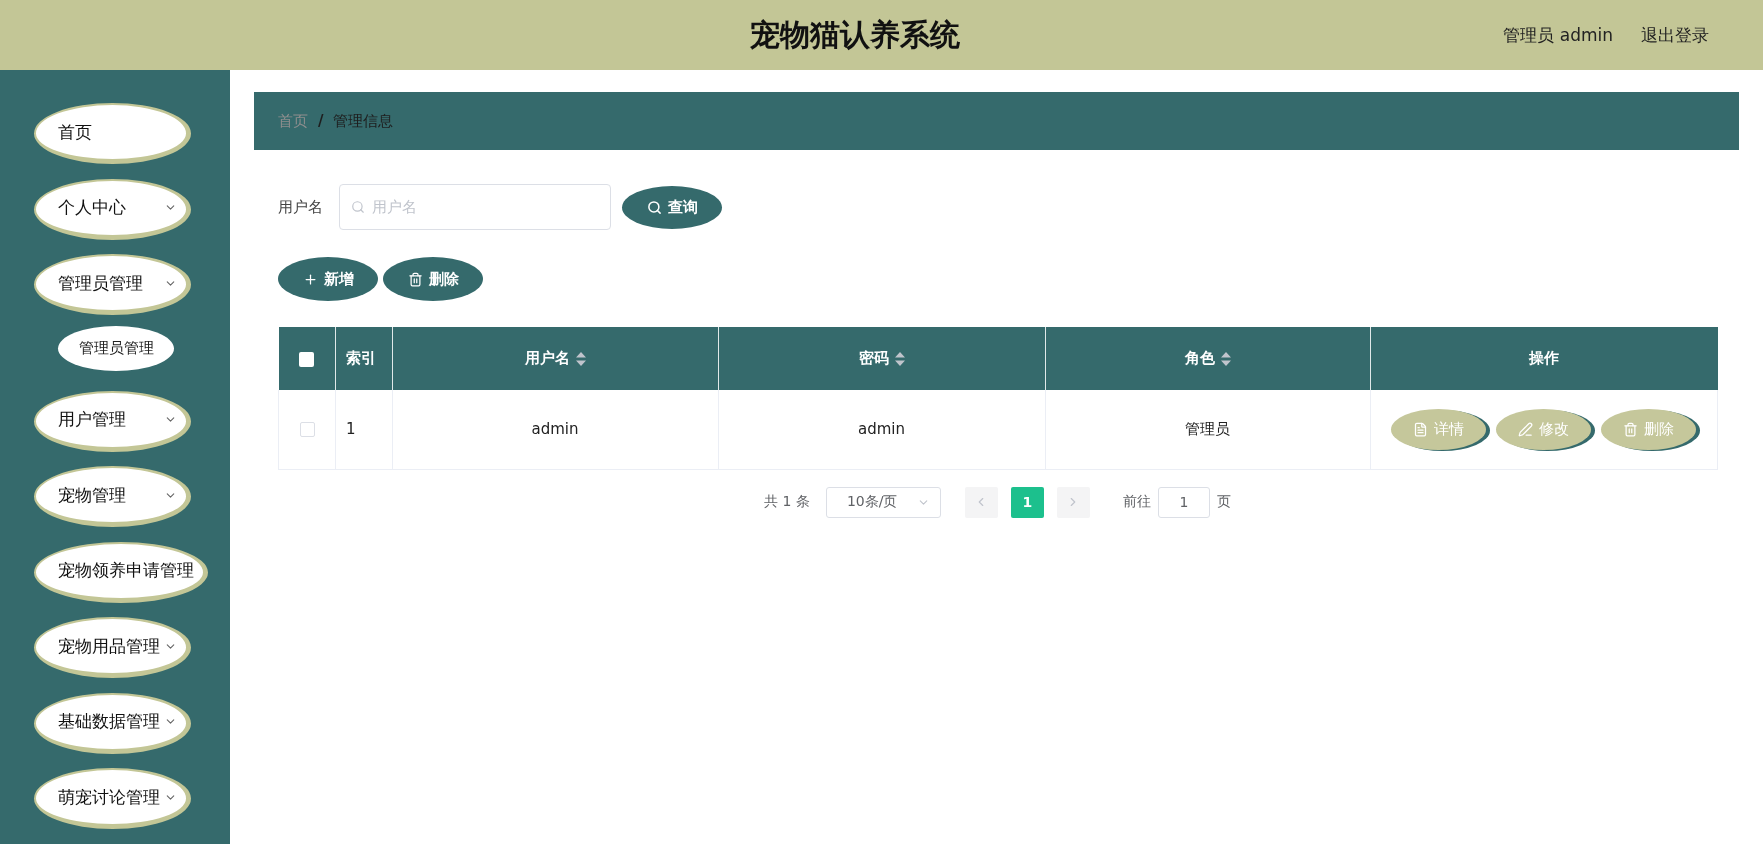 The width and height of the screenshot is (1763, 844). I want to click on total-count: 共 1 条, so click(787, 502).